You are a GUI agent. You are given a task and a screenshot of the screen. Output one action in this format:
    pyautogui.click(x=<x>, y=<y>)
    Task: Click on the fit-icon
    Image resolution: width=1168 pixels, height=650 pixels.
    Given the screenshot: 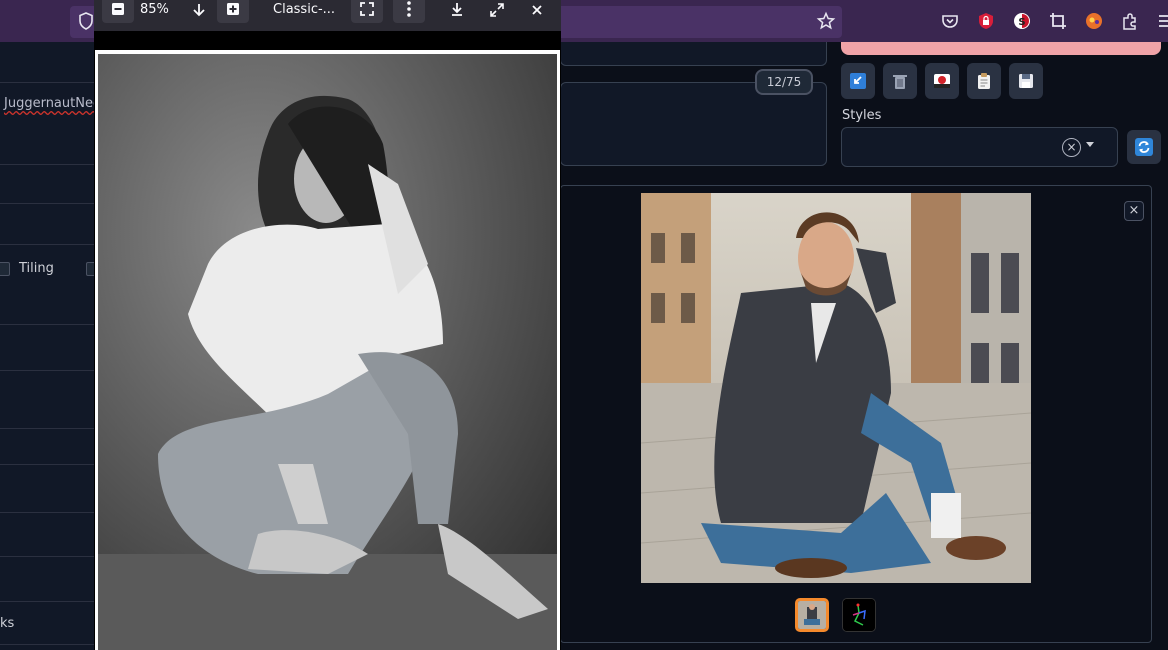 What is the action you would take?
    pyautogui.click(x=367, y=9)
    